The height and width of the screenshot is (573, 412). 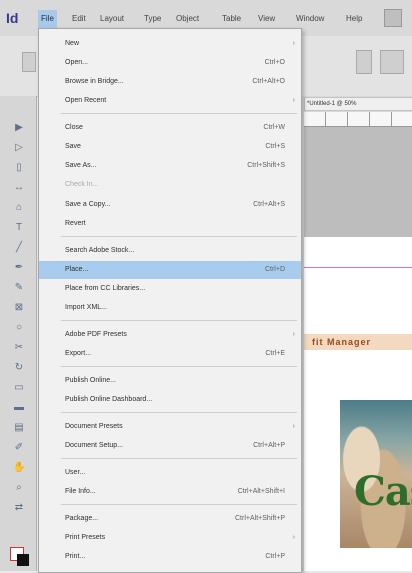 What do you see at coordinates (19, 468) in the screenshot?
I see `hand-tool-icon: ✋` at bounding box center [19, 468].